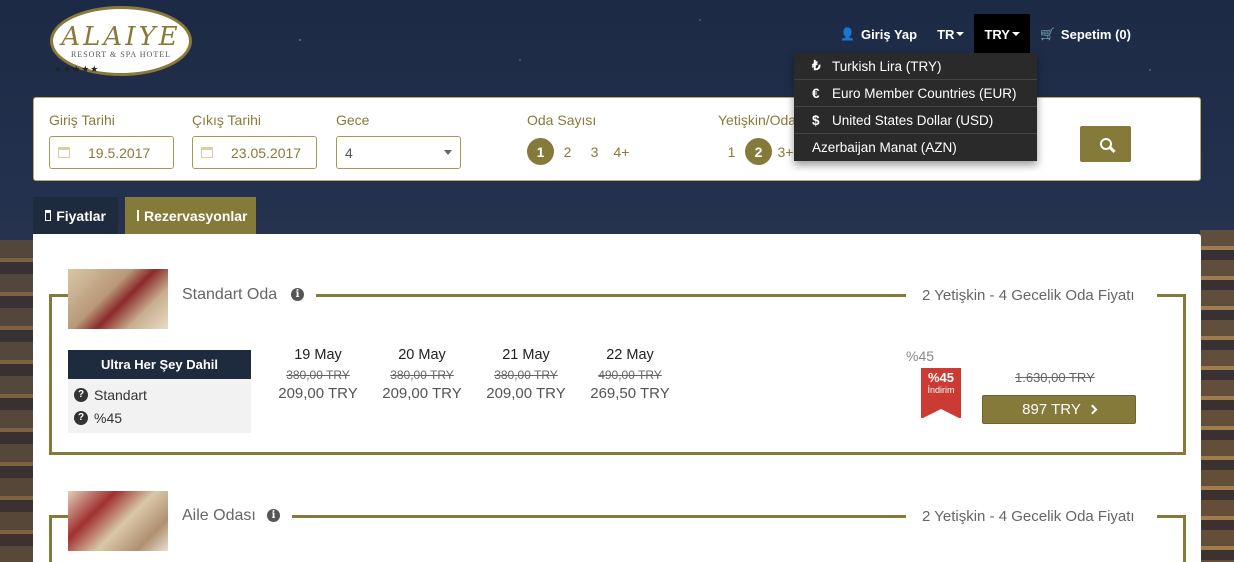 The image size is (1234, 562). Describe the element at coordinates (196, 215) in the screenshot. I see `tab-label: Rezervasyonlar` at that location.